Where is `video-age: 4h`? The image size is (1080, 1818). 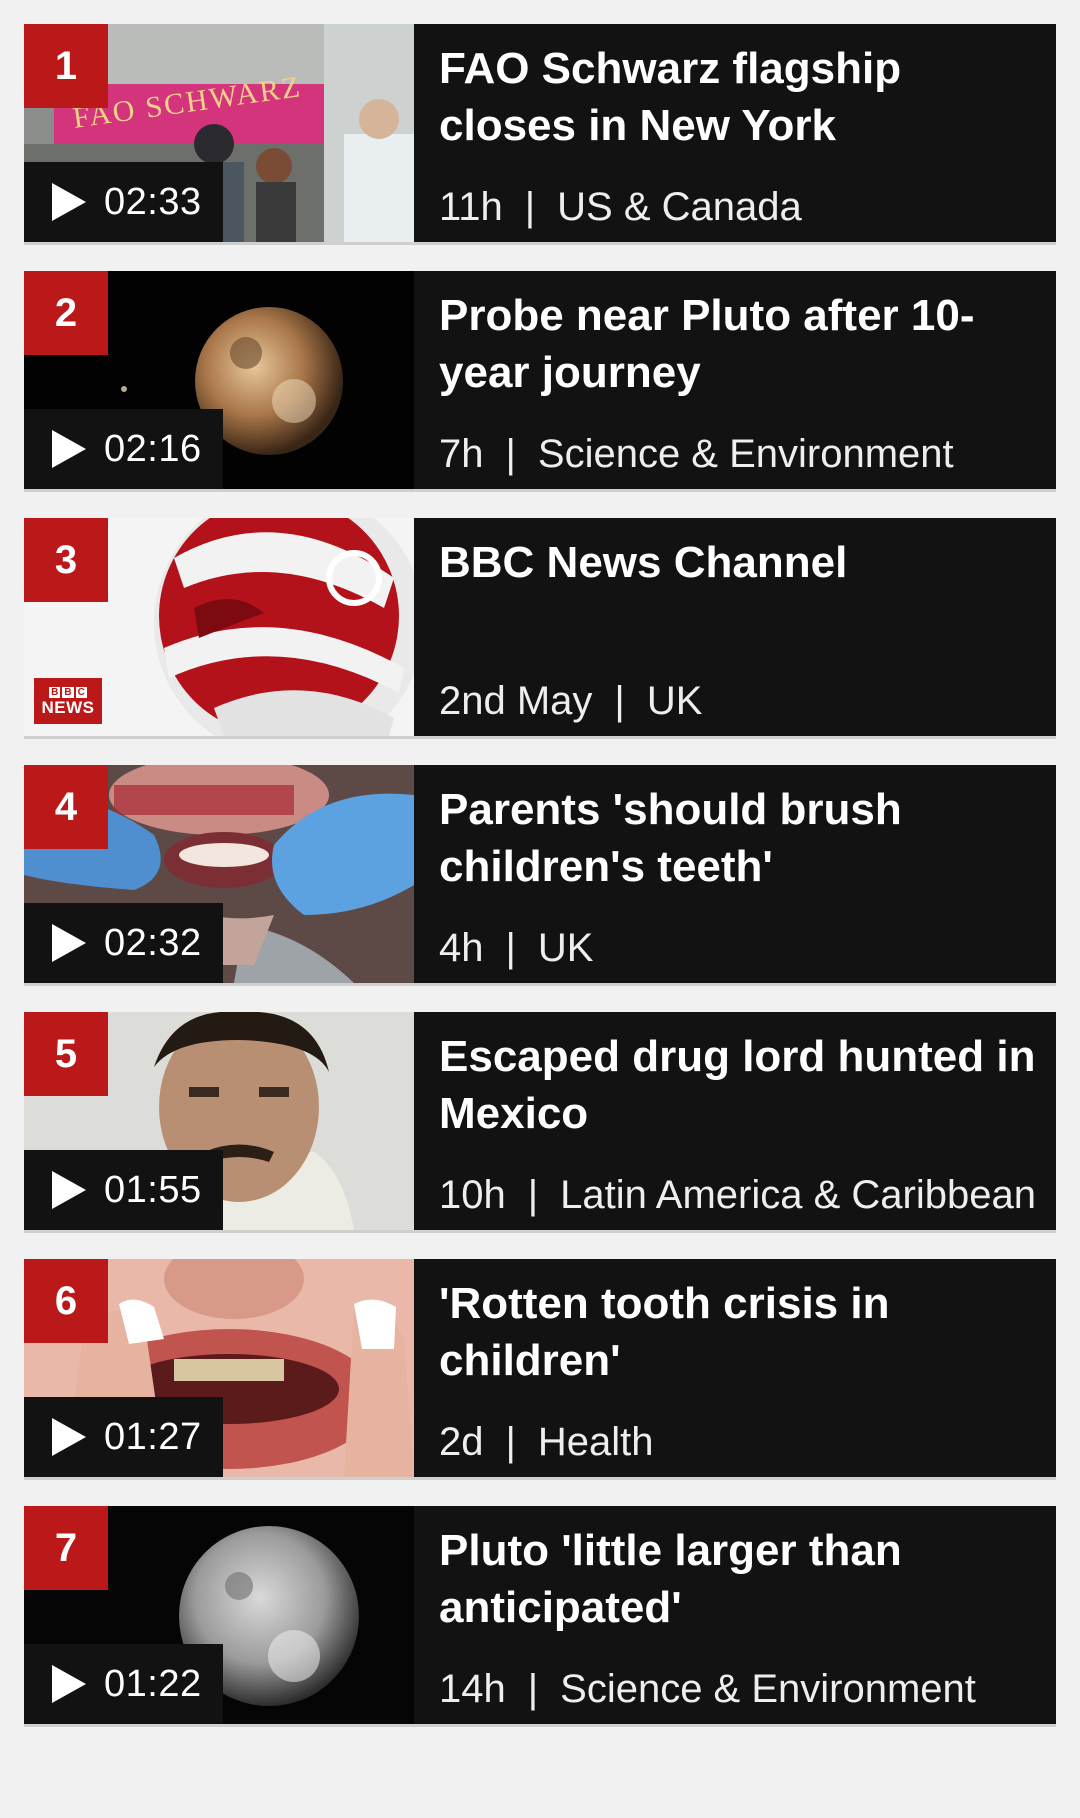 video-age: 4h is located at coordinates (461, 948).